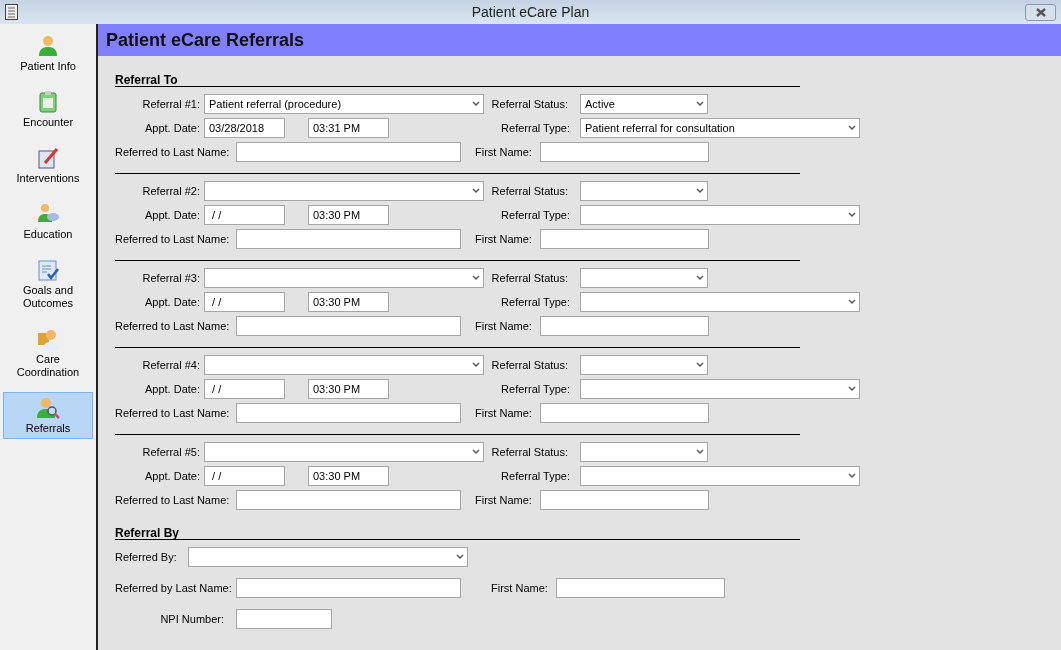  Describe the element at coordinates (170, 365) in the screenshot. I see `field-label: Referral #4:` at that location.